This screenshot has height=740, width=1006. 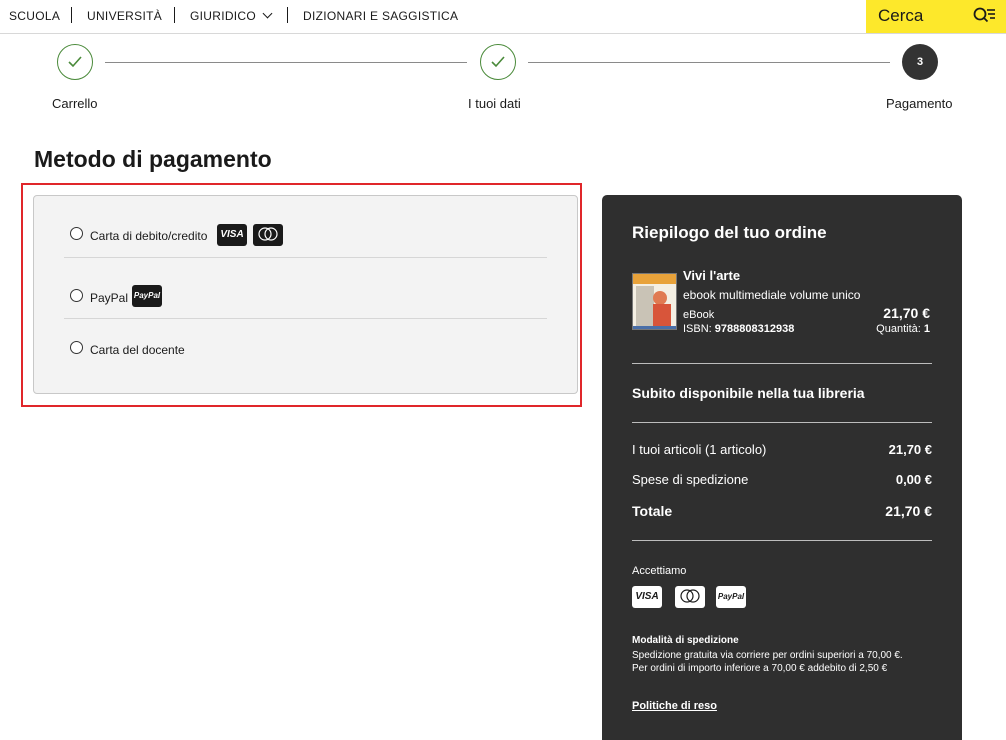 What do you see at coordinates (76, 295) in the screenshot?
I see `radio-paypal` at bounding box center [76, 295].